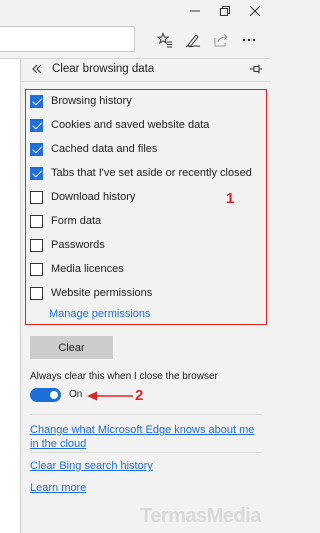 This screenshot has width=320, height=533. Describe the element at coordinates (78, 245) in the screenshot. I see `checkbox-label: Passwords` at that location.